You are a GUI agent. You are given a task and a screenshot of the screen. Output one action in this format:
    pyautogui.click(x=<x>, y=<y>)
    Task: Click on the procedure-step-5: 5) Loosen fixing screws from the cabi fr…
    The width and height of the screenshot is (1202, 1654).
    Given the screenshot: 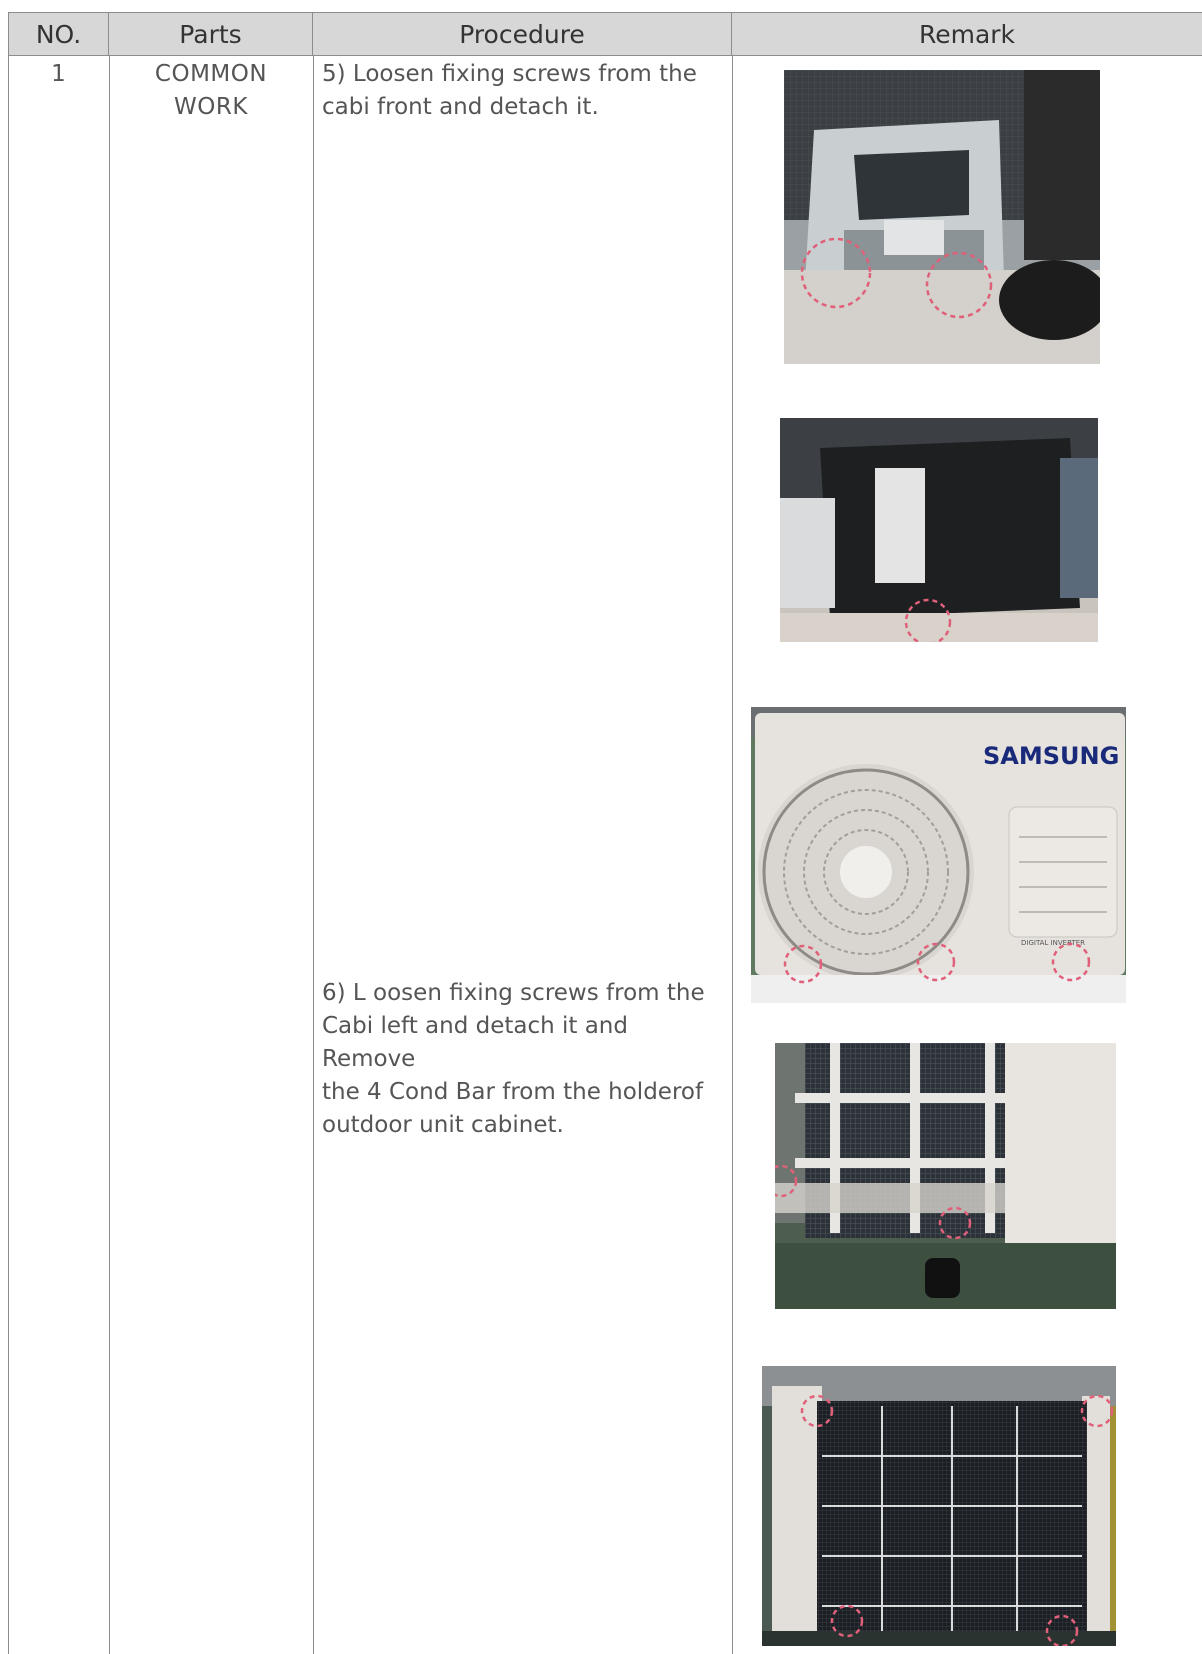 What is the action you would take?
    pyautogui.click(x=524, y=91)
    